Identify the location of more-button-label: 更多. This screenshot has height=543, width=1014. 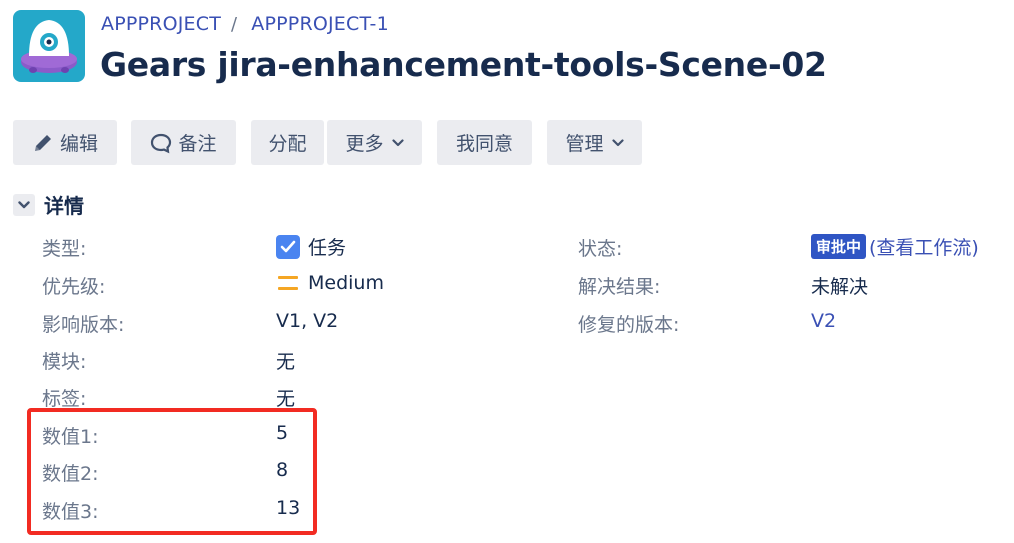
(364, 144).